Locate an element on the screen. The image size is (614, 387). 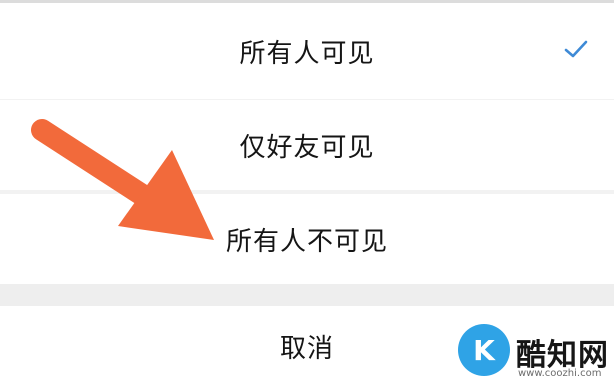
option-label: 仅好友可见 is located at coordinates (307, 147).